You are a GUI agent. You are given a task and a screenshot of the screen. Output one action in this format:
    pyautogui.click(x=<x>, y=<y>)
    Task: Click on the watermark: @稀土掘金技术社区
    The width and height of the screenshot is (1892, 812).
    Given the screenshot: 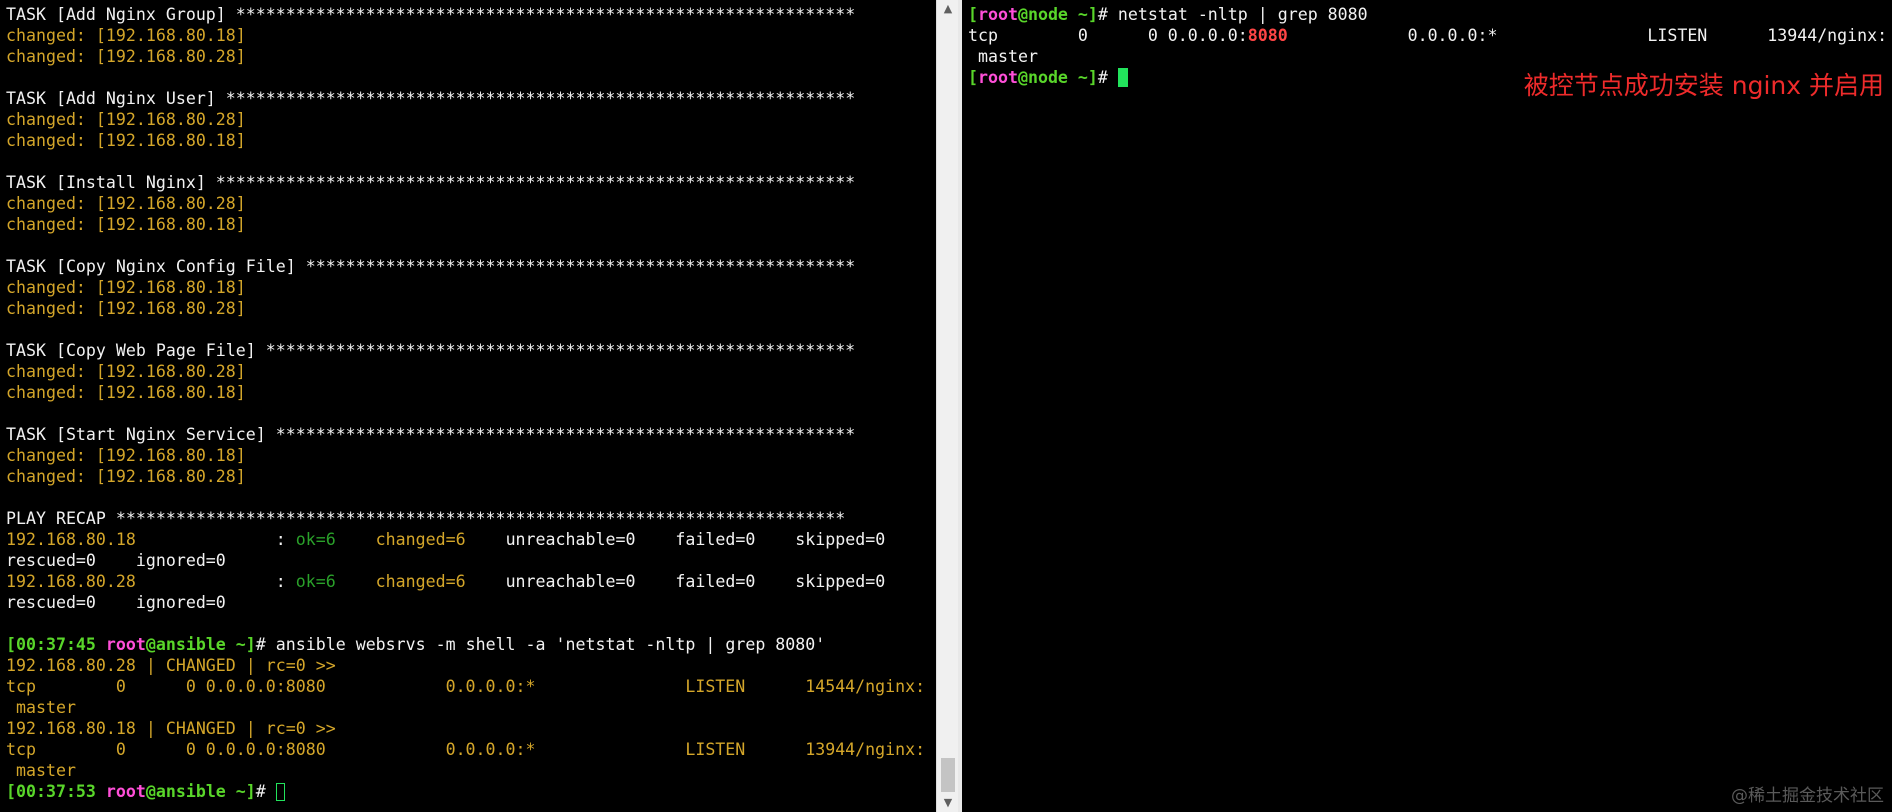 What is the action you would take?
    pyautogui.click(x=1807, y=796)
    